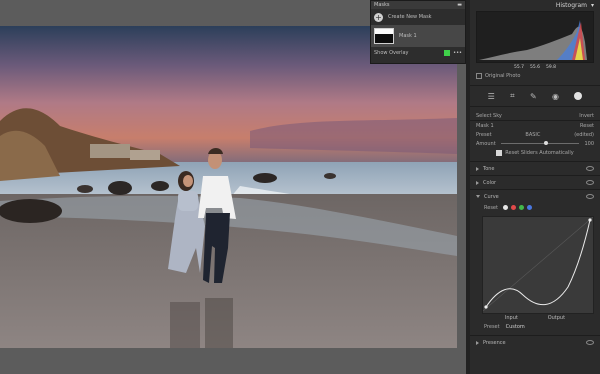 The height and width of the screenshot is (374, 600). Describe the element at coordinates (491, 196) in the screenshot. I see `section-curve-label: Curve` at that location.